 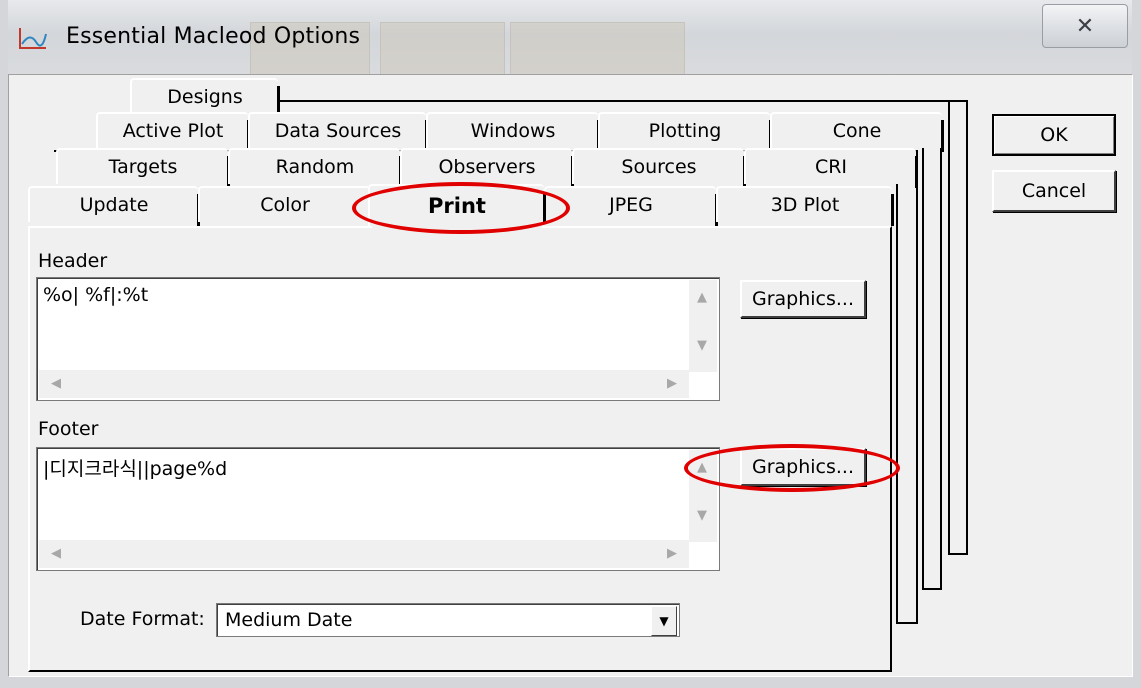 I want to click on tab-random: Random, so click(x=315, y=168).